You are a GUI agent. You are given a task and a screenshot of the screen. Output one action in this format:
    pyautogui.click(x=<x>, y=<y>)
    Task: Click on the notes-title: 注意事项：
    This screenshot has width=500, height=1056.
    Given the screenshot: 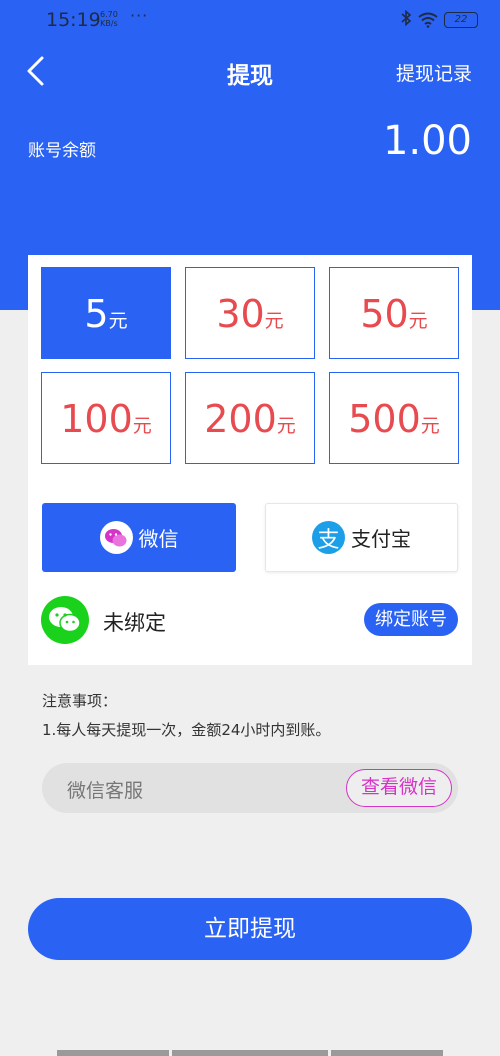 What is the action you would take?
    pyautogui.click(x=80, y=701)
    